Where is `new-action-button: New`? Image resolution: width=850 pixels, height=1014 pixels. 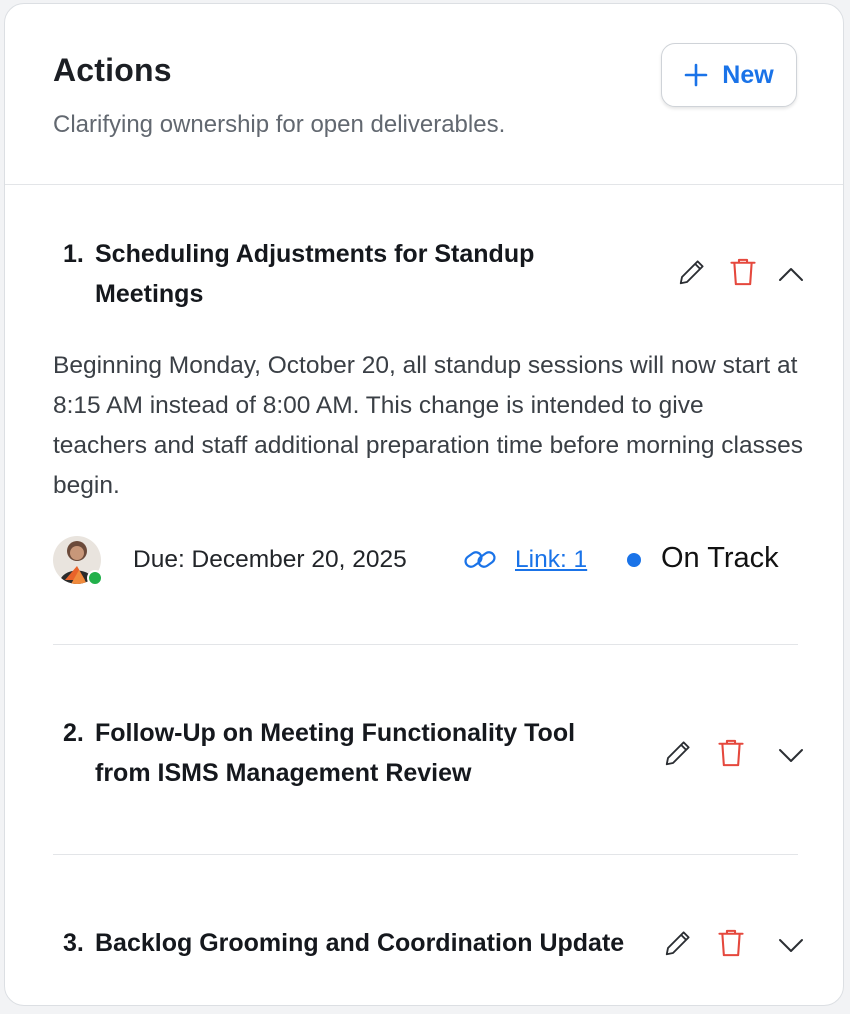
new-action-button: New is located at coordinates (729, 75).